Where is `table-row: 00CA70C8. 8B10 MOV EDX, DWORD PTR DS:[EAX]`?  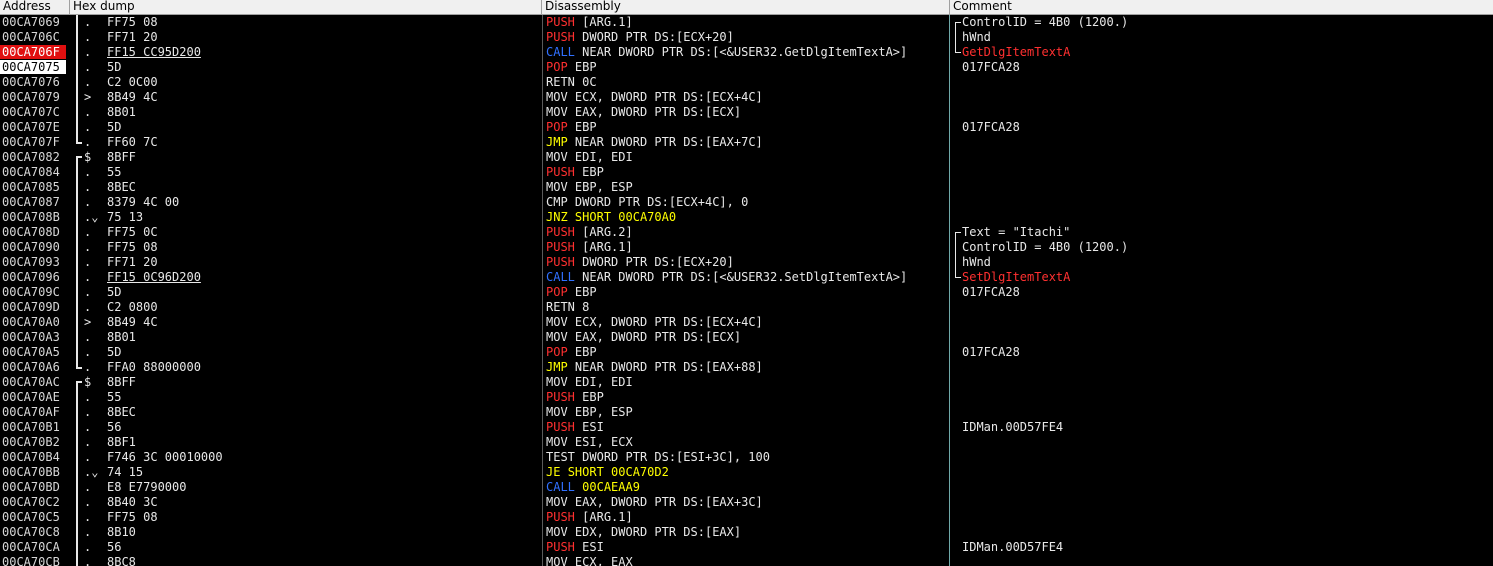
table-row: 00CA70C8. 8B10 MOV EDX, DWORD PTR DS:[EAX] is located at coordinates (746, 532).